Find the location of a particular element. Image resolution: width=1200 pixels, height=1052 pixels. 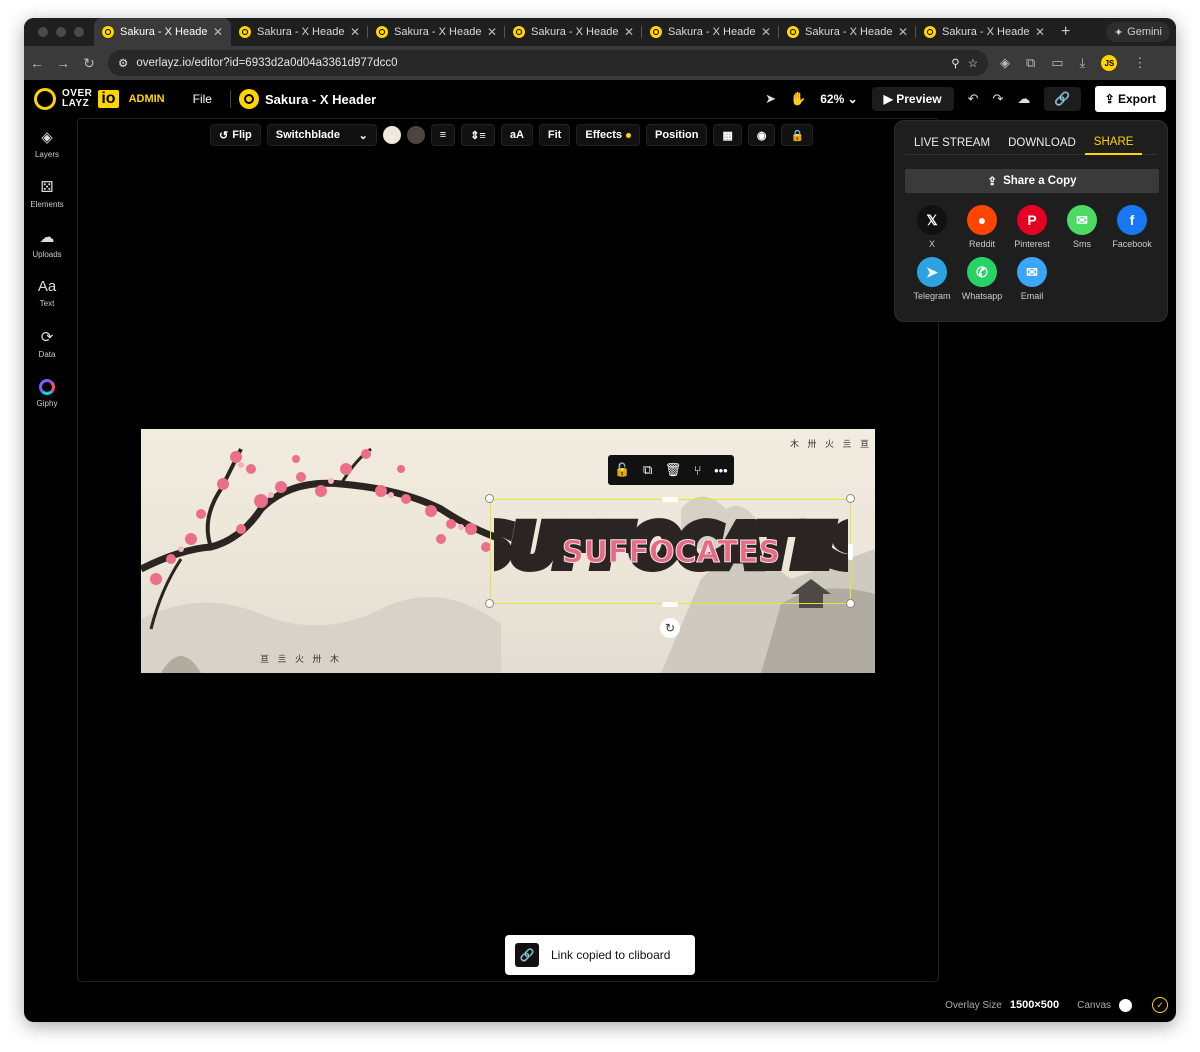

reload-icon: ↻ is located at coordinates (89, 63).